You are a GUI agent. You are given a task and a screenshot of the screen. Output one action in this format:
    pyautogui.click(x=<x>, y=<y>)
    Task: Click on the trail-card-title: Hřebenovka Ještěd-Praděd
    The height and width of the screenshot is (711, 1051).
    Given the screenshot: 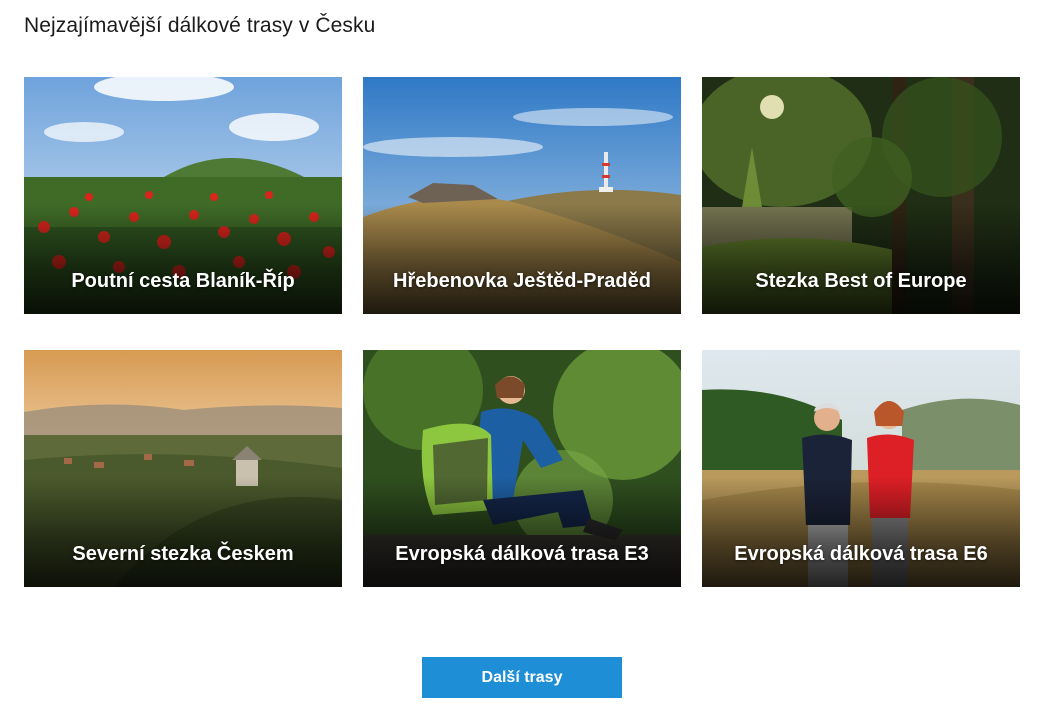 What is the action you would take?
    pyautogui.click(x=522, y=281)
    